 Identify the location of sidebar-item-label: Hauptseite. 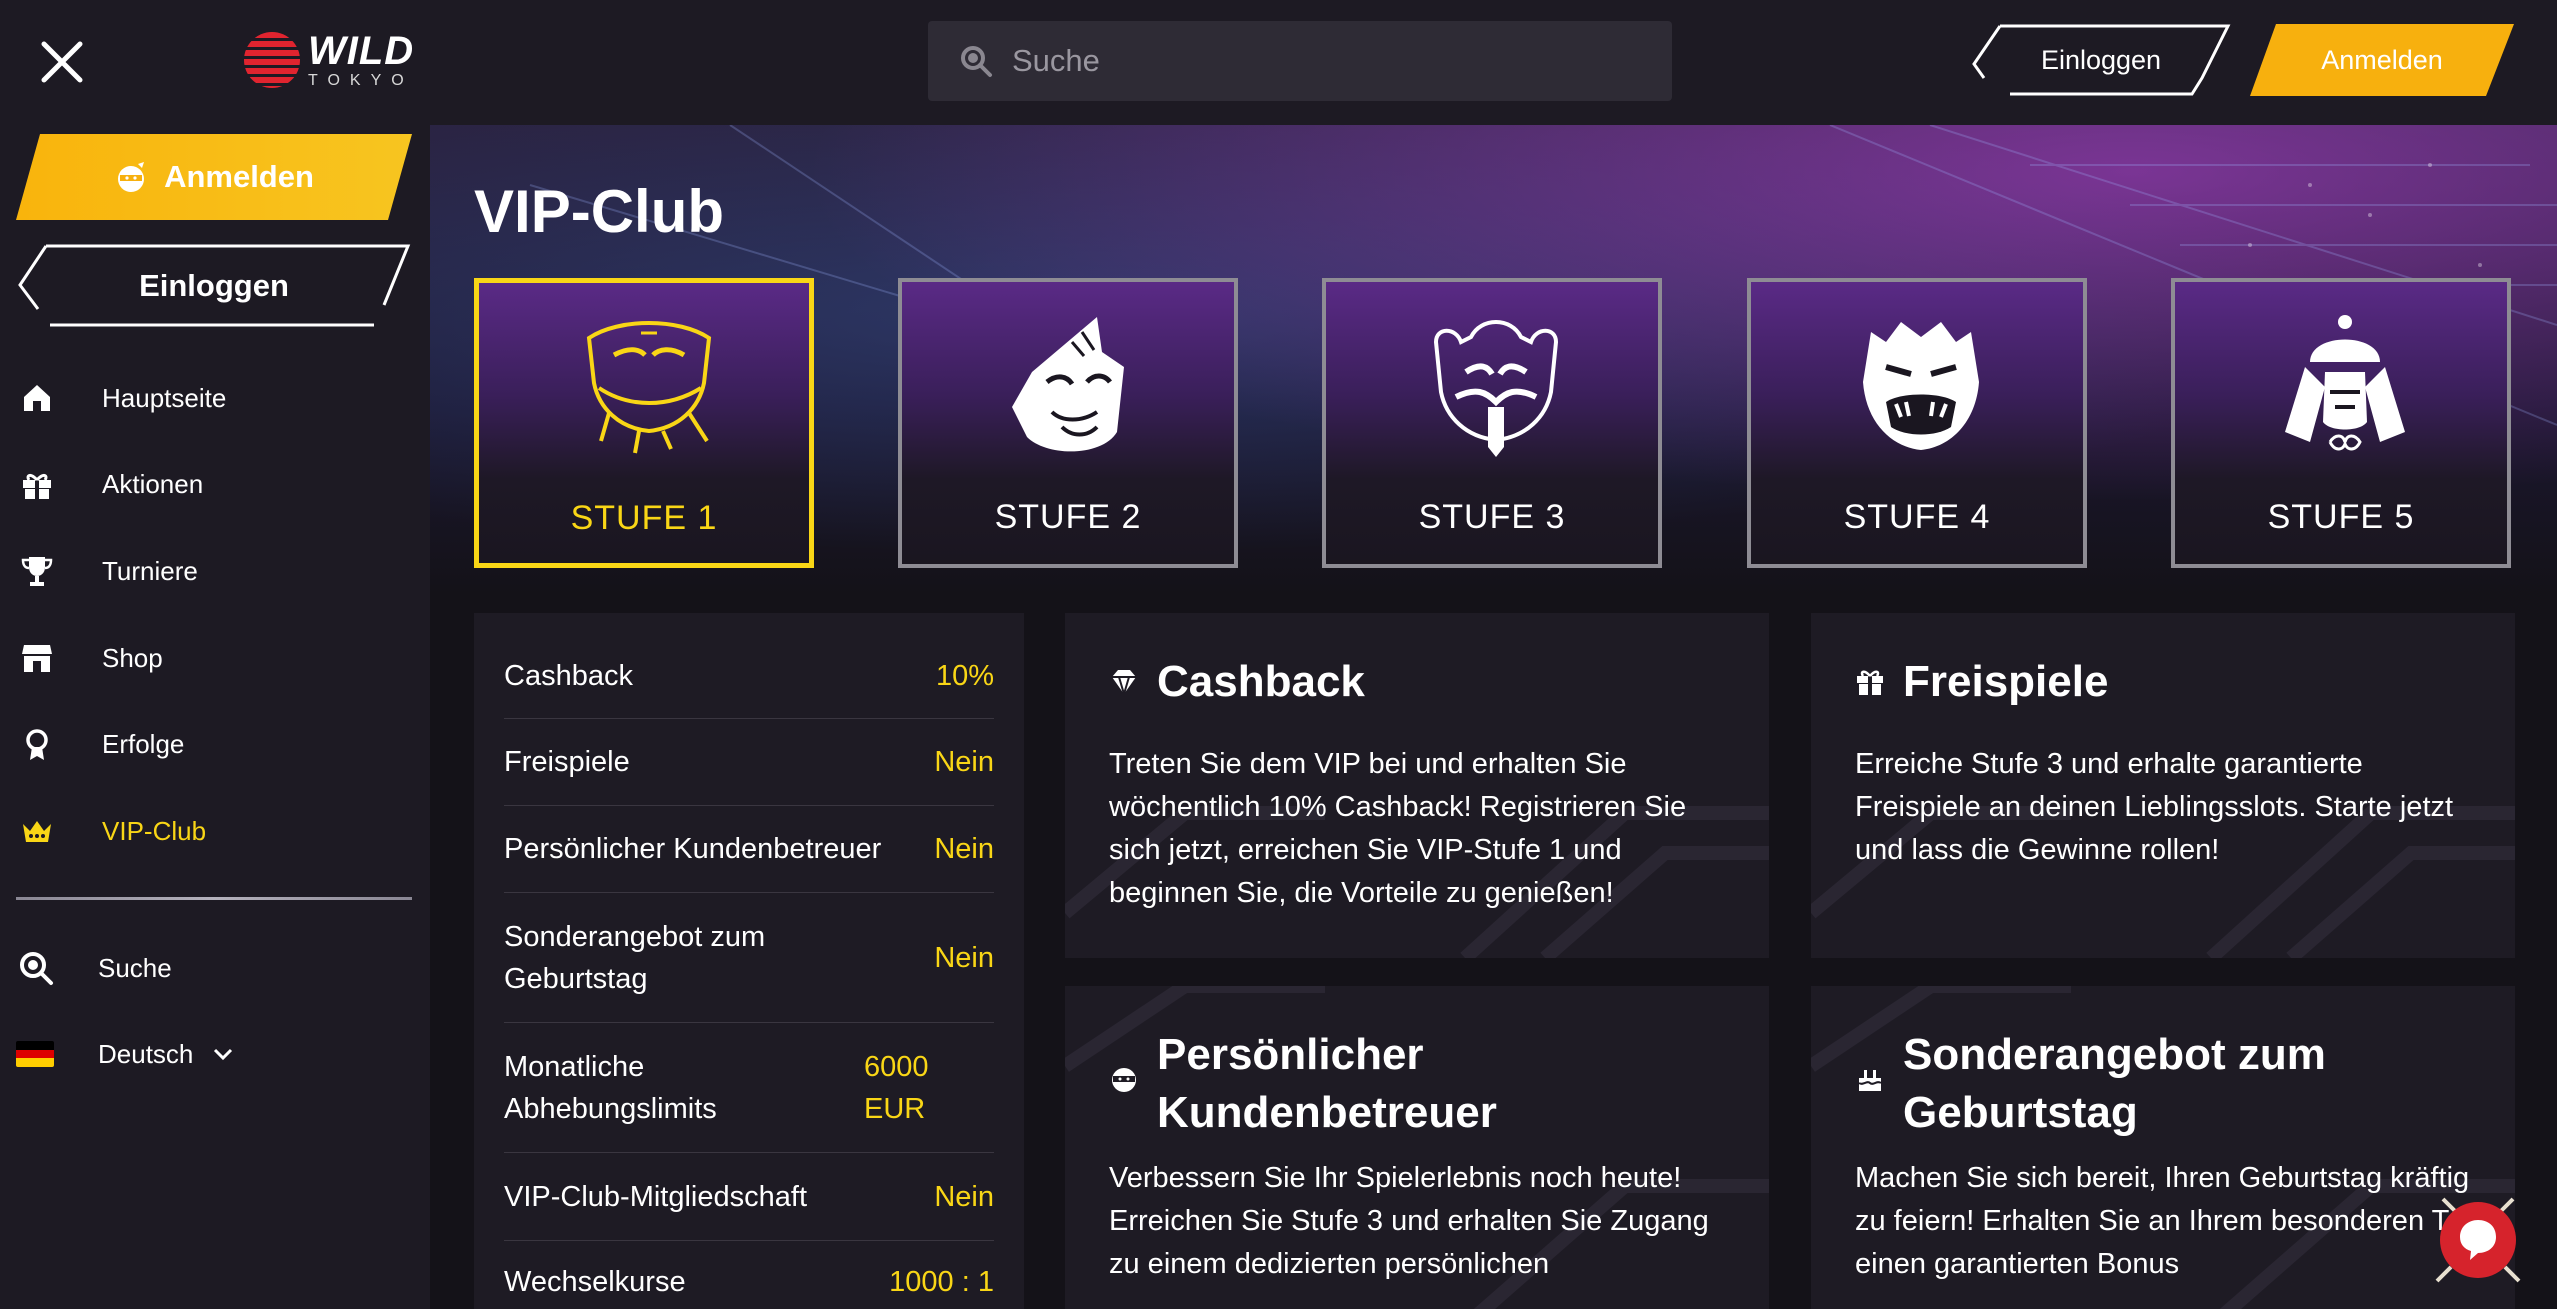
(164, 397).